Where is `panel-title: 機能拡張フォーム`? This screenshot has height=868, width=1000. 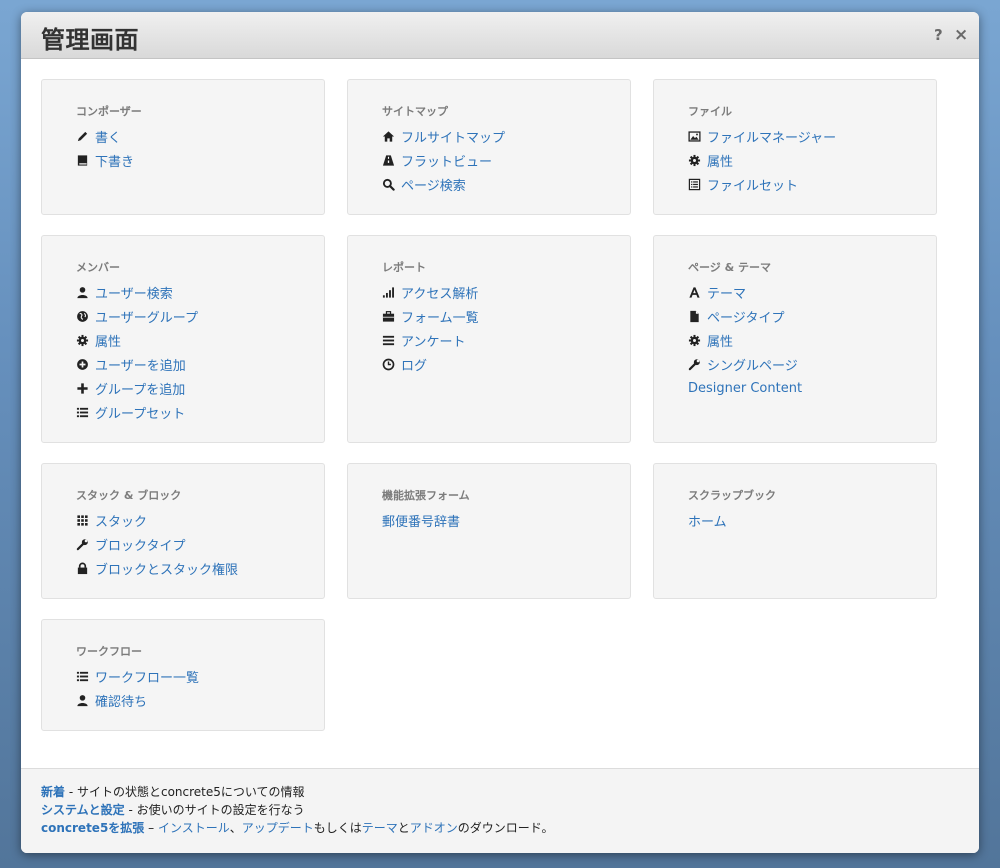 panel-title: 機能拡張フォーム is located at coordinates (426, 495).